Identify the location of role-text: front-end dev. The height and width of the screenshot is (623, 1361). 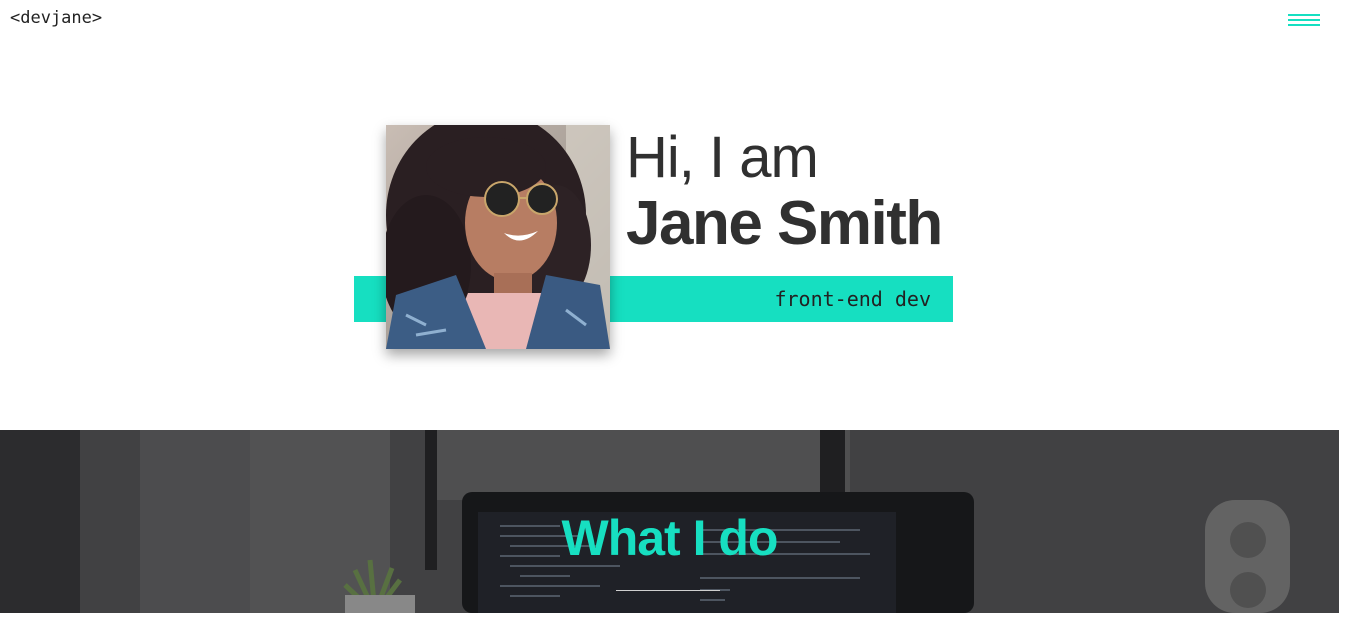
(852, 299).